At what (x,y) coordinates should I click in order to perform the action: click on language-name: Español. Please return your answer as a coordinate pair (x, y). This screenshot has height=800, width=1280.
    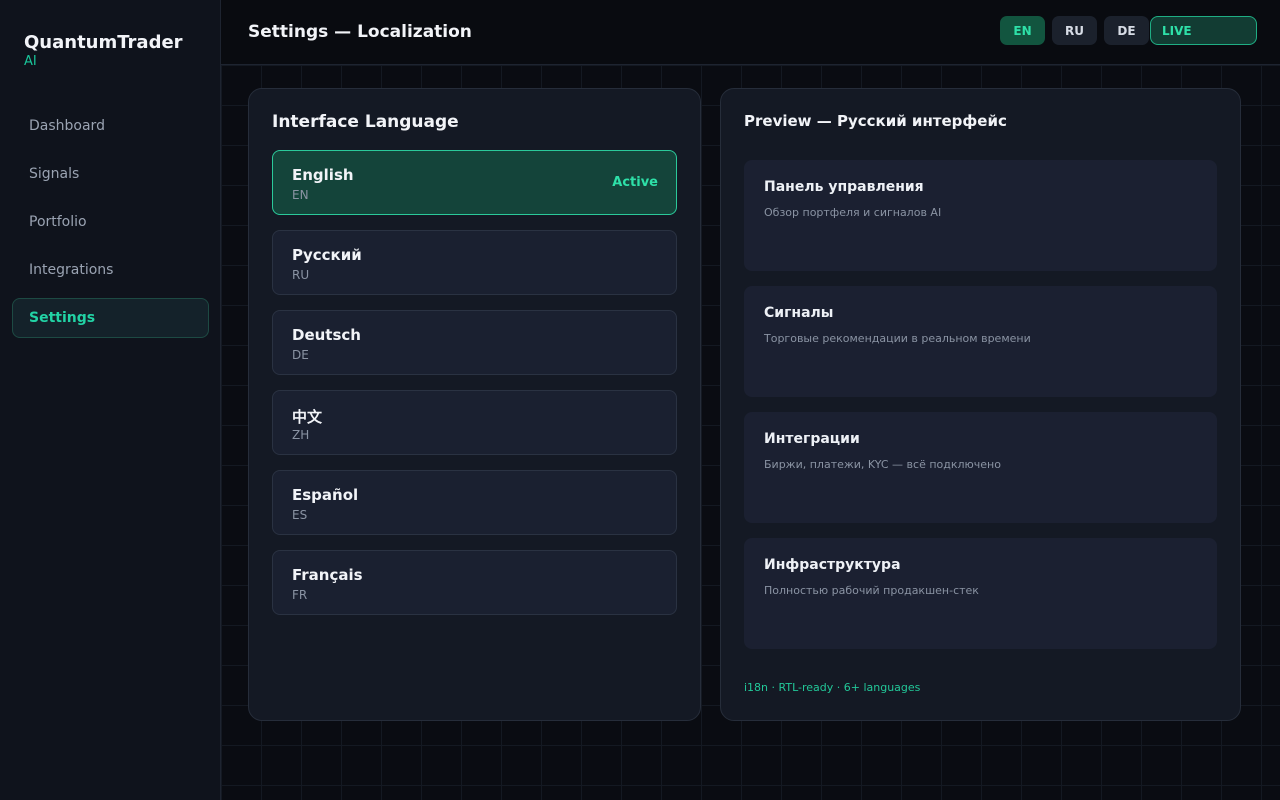
    Looking at the image, I should click on (325, 495).